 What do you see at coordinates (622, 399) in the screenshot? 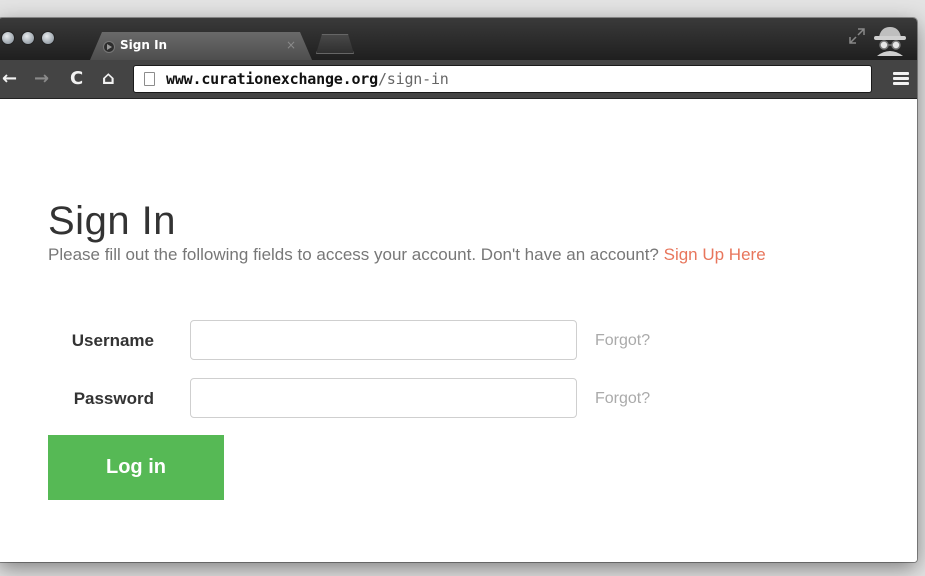
I see `forgot-password-link: Forgot?` at bounding box center [622, 399].